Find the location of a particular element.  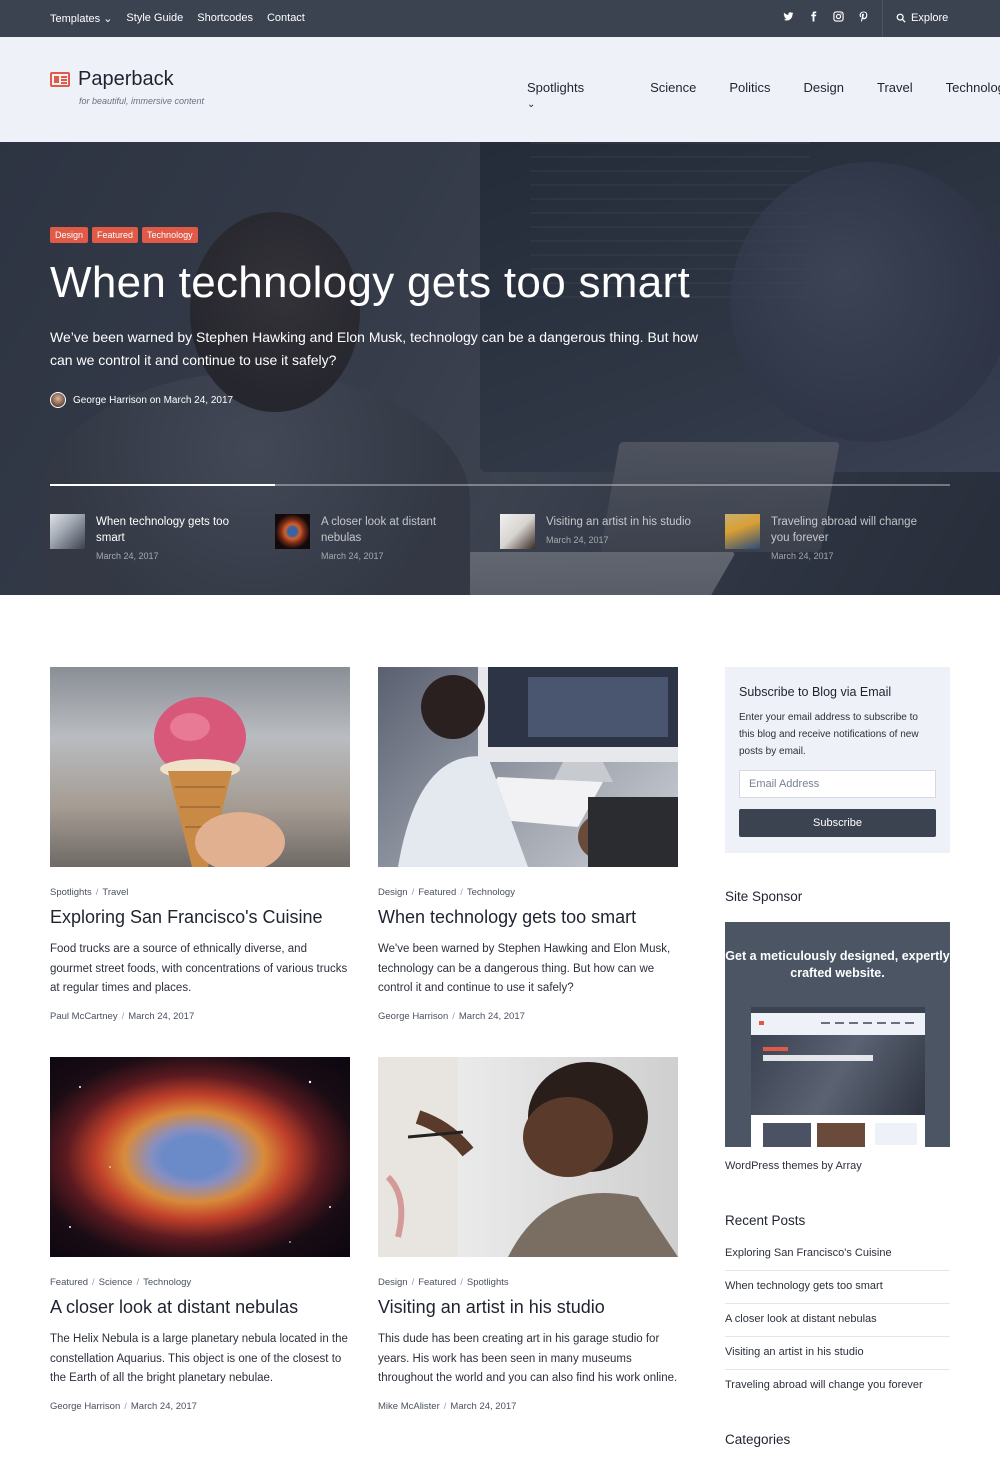

nav-item-label: Spotlights is located at coordinates (556, 87).